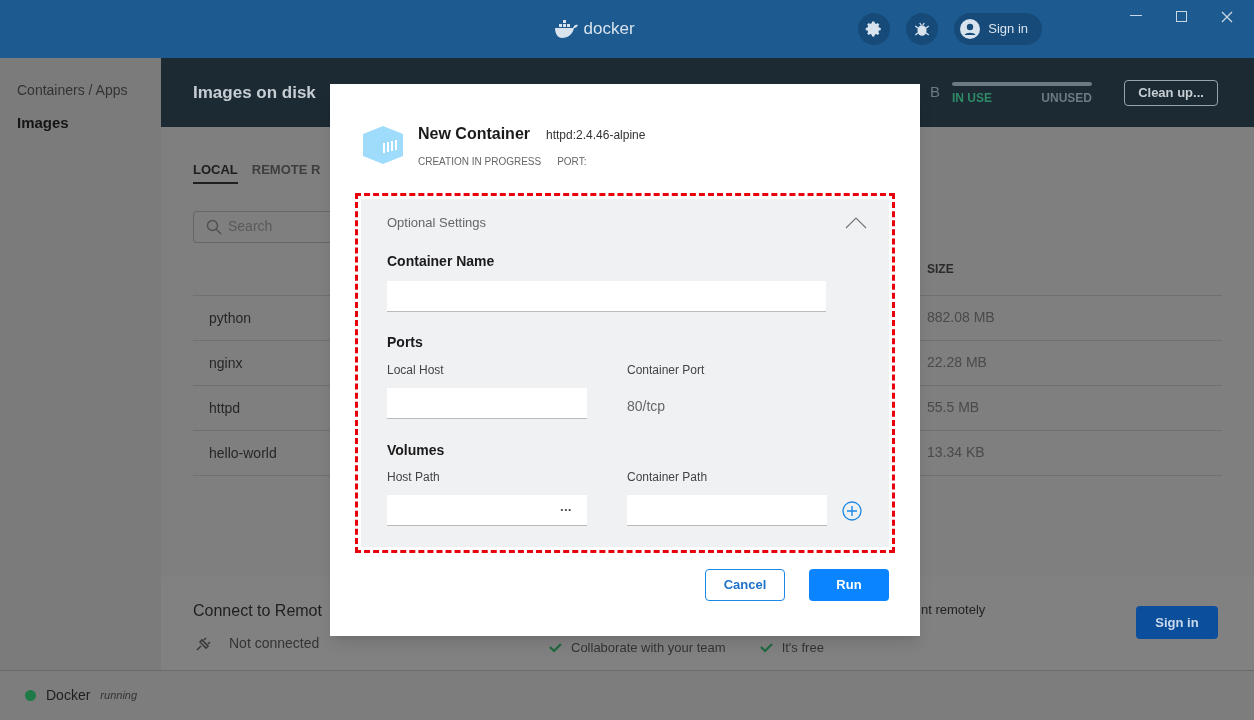 This screenshot has width=1254, height=720. What do you see at coordinates (215, 172) in the screenshot?
I see `tab: LOCAL` at bounding box center [215, 172].